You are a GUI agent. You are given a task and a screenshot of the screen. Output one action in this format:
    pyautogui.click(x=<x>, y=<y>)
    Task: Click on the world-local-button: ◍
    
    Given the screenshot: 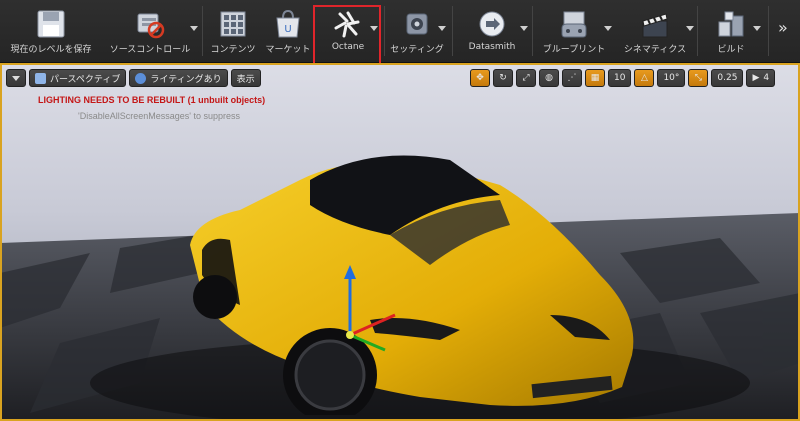 What is the action you would take?
    pyautogui.click(x=549, y=78)
    